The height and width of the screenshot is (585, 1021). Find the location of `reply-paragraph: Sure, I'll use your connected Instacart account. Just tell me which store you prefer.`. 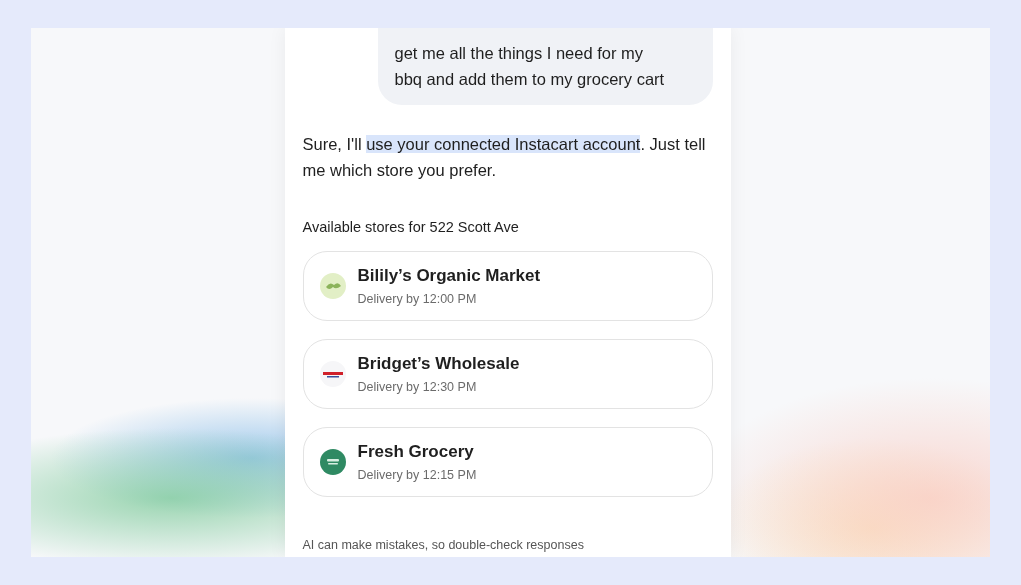

reply-paragraph: Sure, I'll use your connected Instacart account. Just tell me which store you prefer. is located at coordinates (504, 157).